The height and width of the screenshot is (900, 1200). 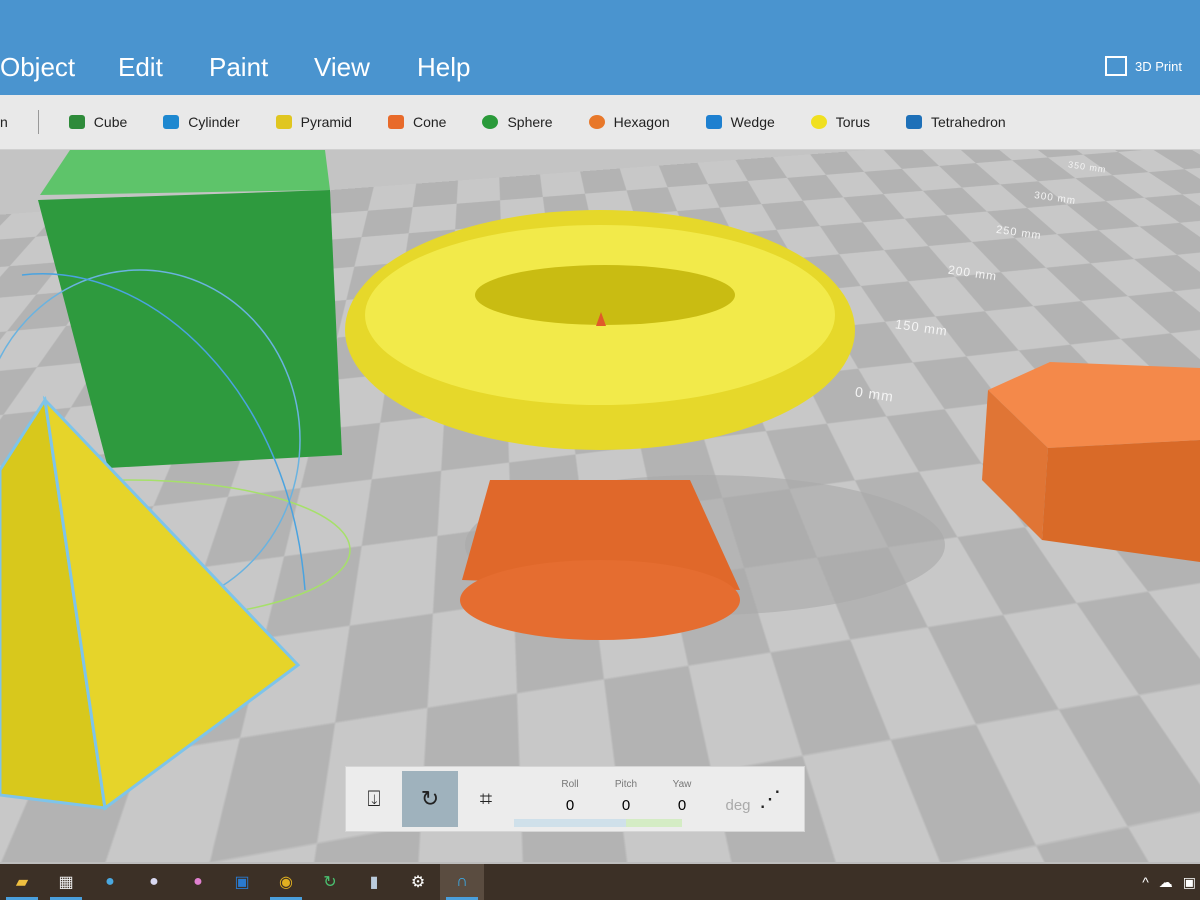 I want to click on yaw-field: Yaw 0, so click(x=658, y=799).